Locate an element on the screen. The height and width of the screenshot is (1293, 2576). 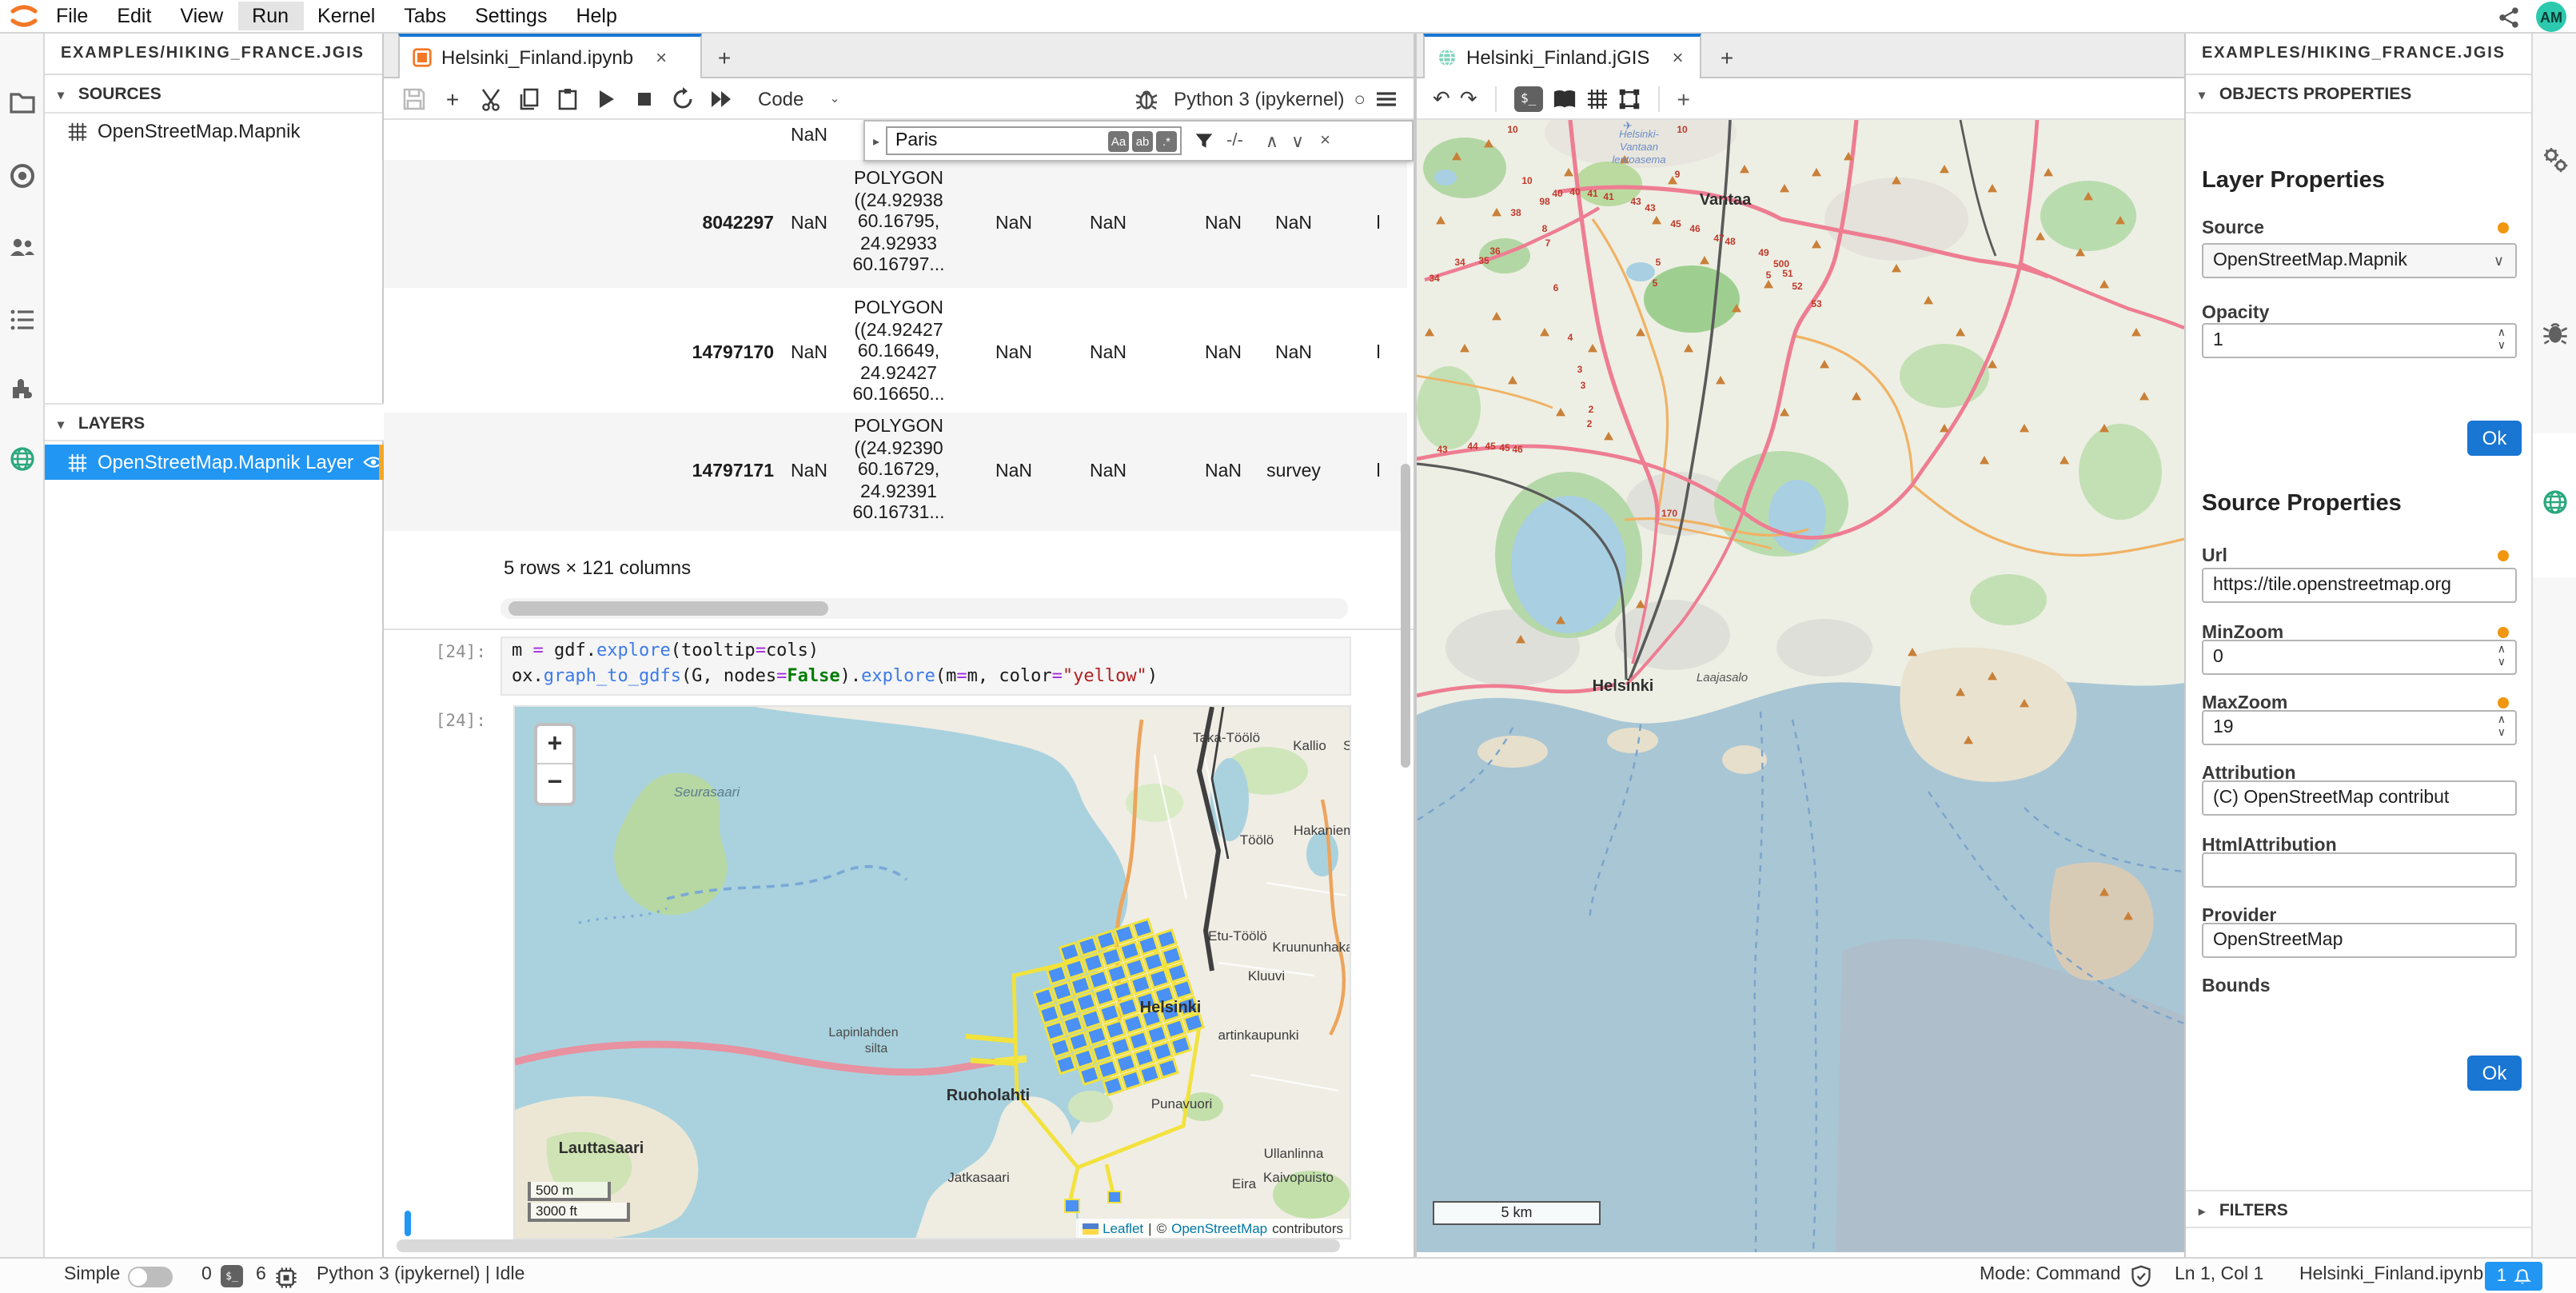
objects-properties-header: ▾ OBJECTS PROPERTIES is located at coordinates (2358, 94).